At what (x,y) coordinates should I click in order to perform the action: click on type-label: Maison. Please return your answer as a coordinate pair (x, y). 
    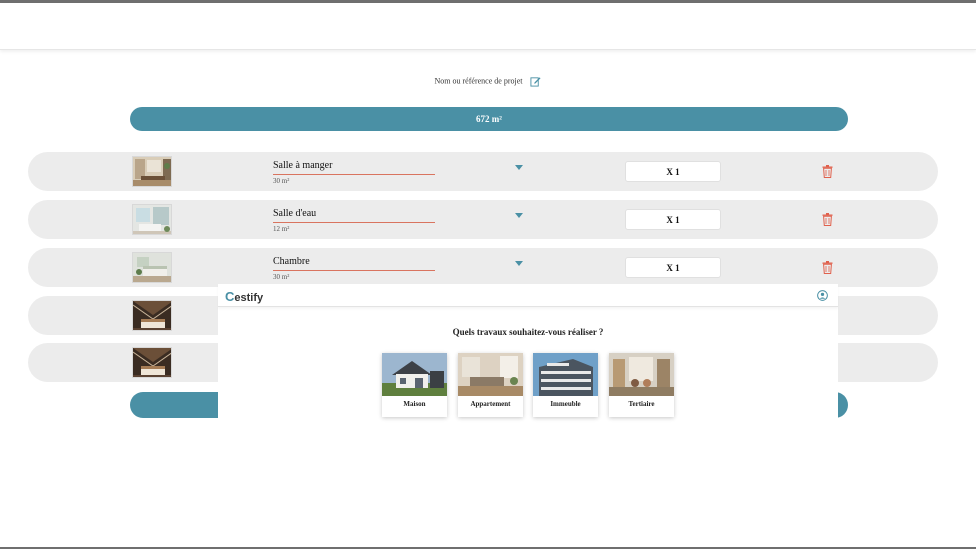
    Looking at the image, I should click on (414, 404).